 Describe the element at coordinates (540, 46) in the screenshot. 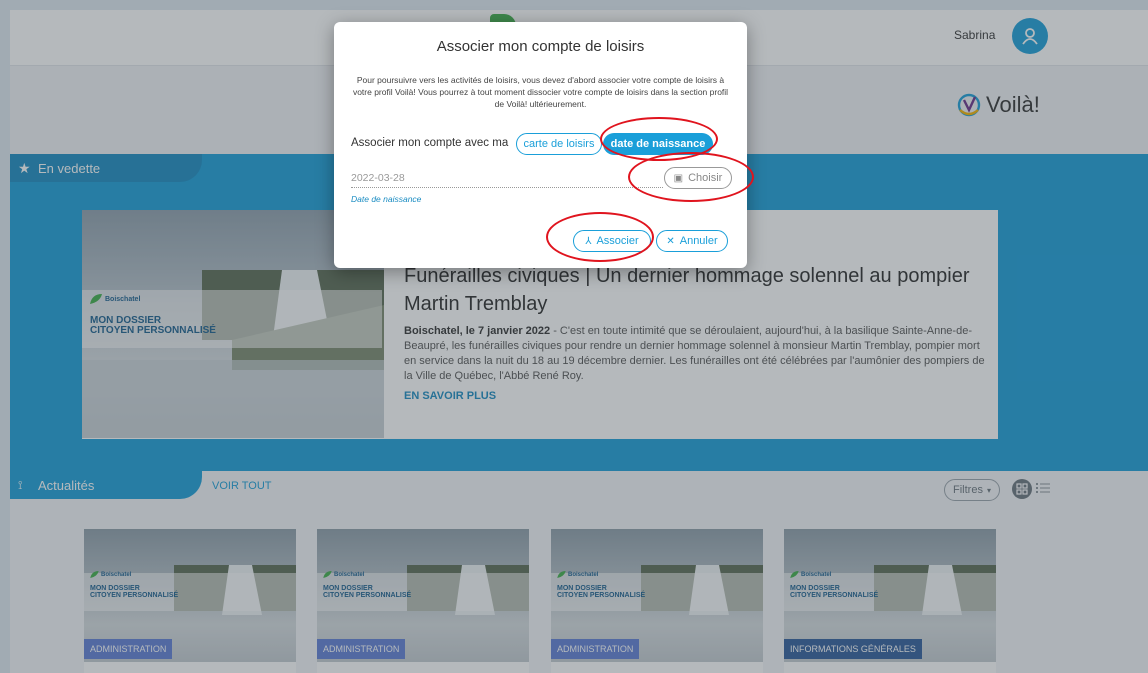

I see `dialog-title: Associer mon compte de loisirs` at that location.